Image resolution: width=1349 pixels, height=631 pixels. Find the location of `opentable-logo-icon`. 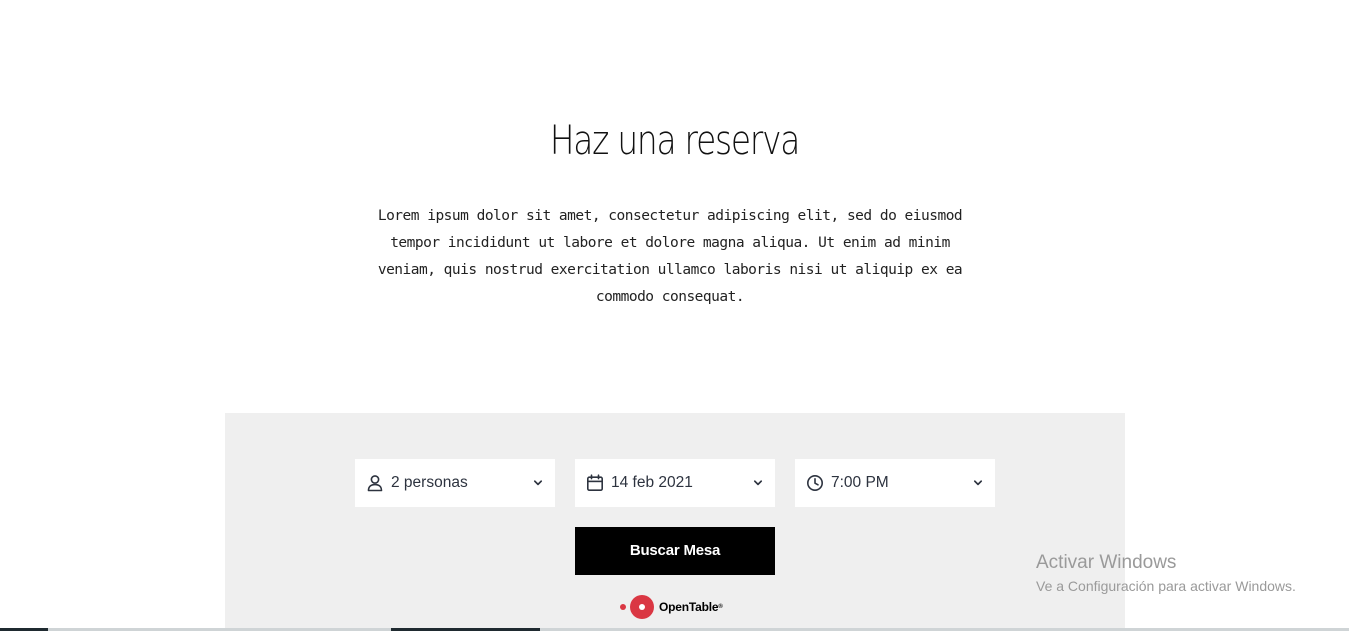

opentable-logo-icon is located at coordinates (642, 607).